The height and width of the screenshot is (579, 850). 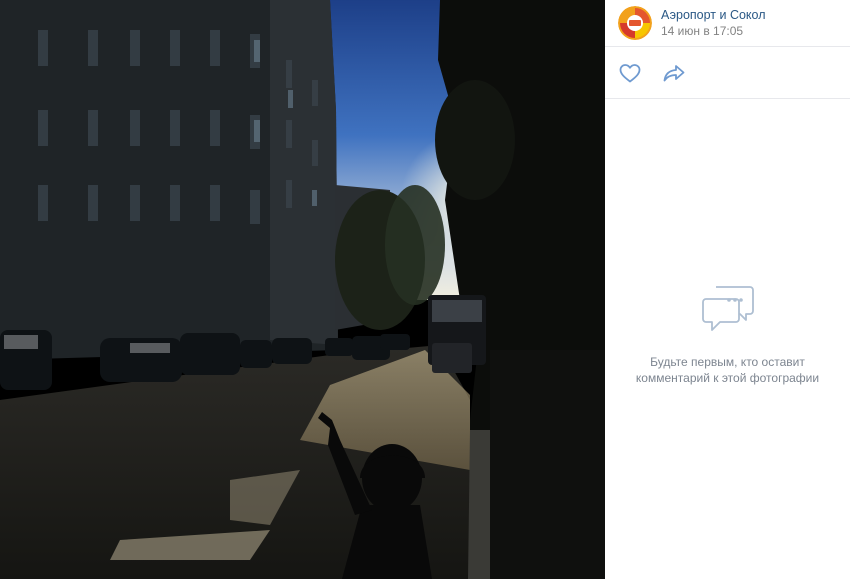 I want to click on post-header: Аэропорт и Сокол 14 июн в 17:05, so click(x=727, y=23).